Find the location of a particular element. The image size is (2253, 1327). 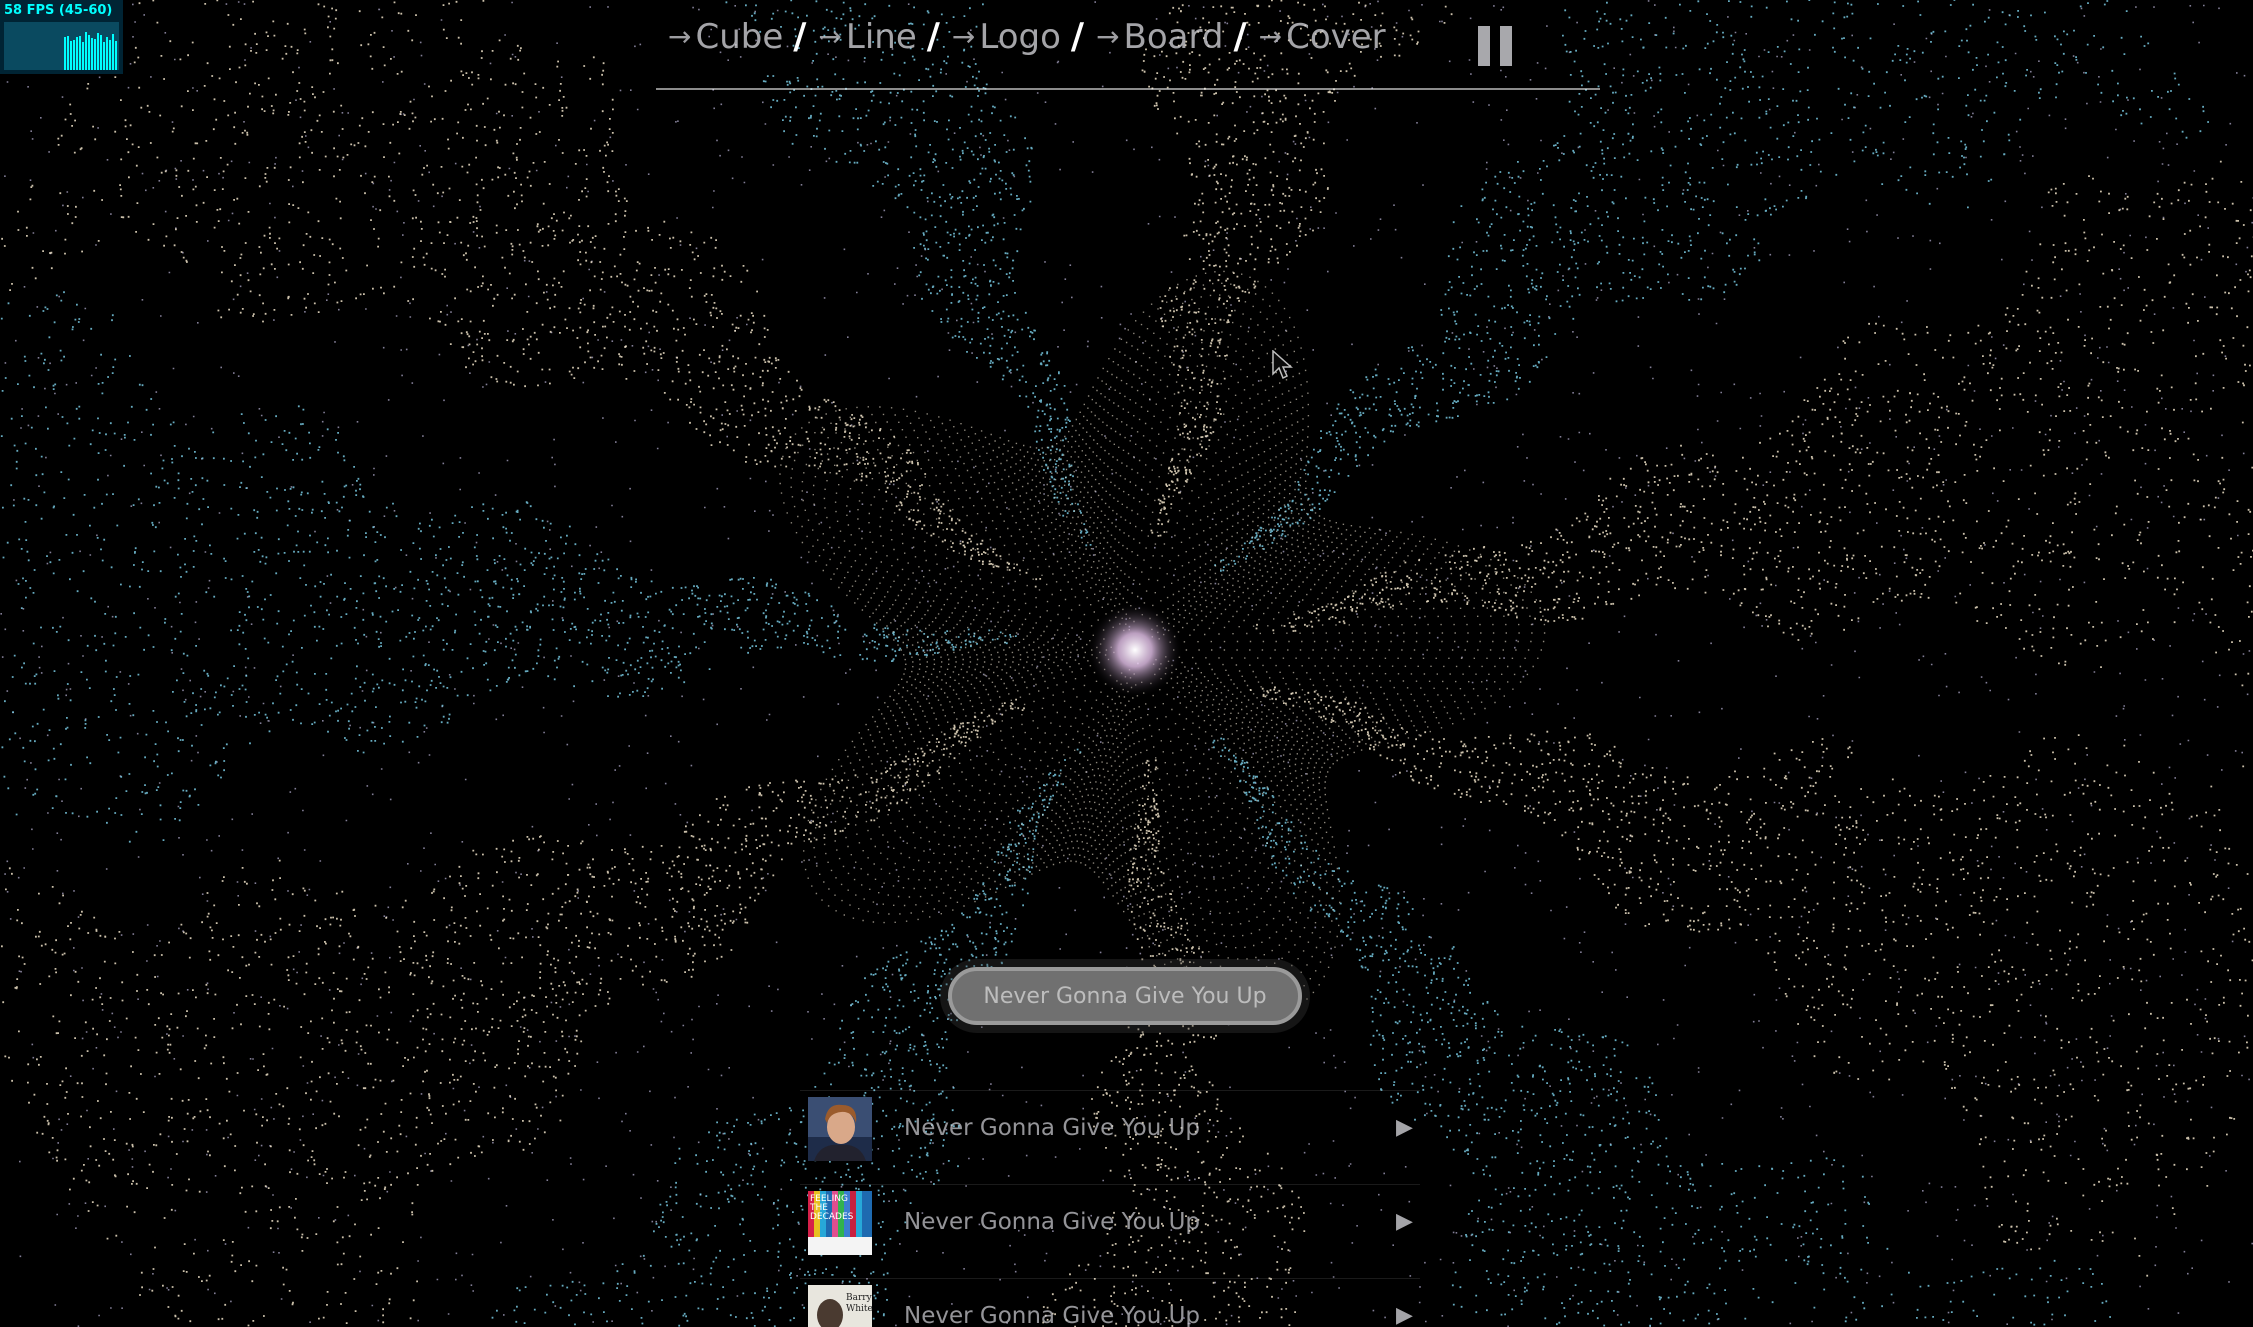

fps-label: 58 FPS (45-60) is located at coordinates (58, 10).